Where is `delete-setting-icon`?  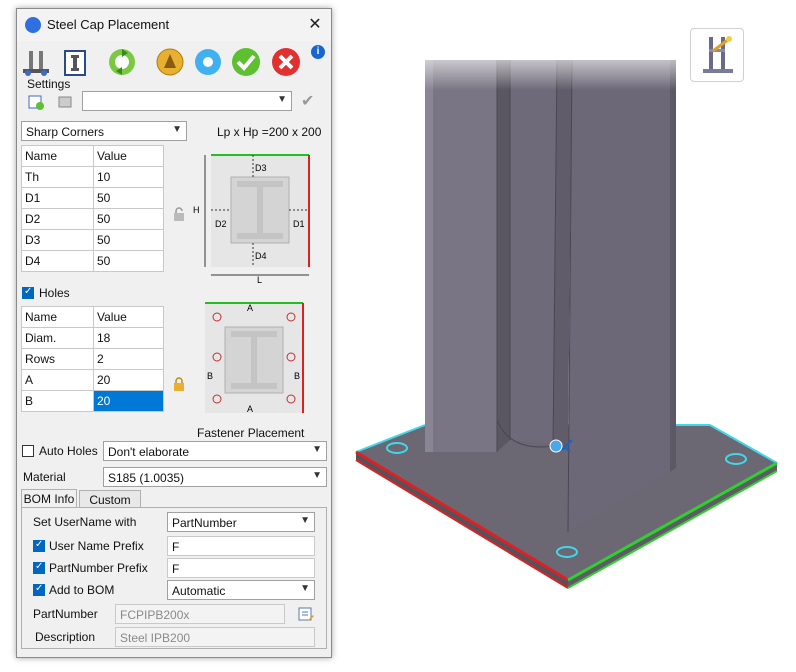 delete-setting-icon is located at coordinates (66, 102).